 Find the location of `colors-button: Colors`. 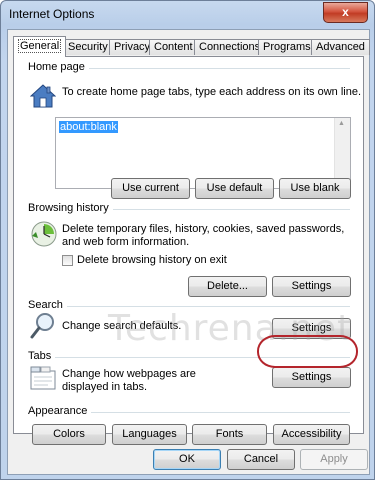

colors-button: Colors is located at coordinates (69, 434).